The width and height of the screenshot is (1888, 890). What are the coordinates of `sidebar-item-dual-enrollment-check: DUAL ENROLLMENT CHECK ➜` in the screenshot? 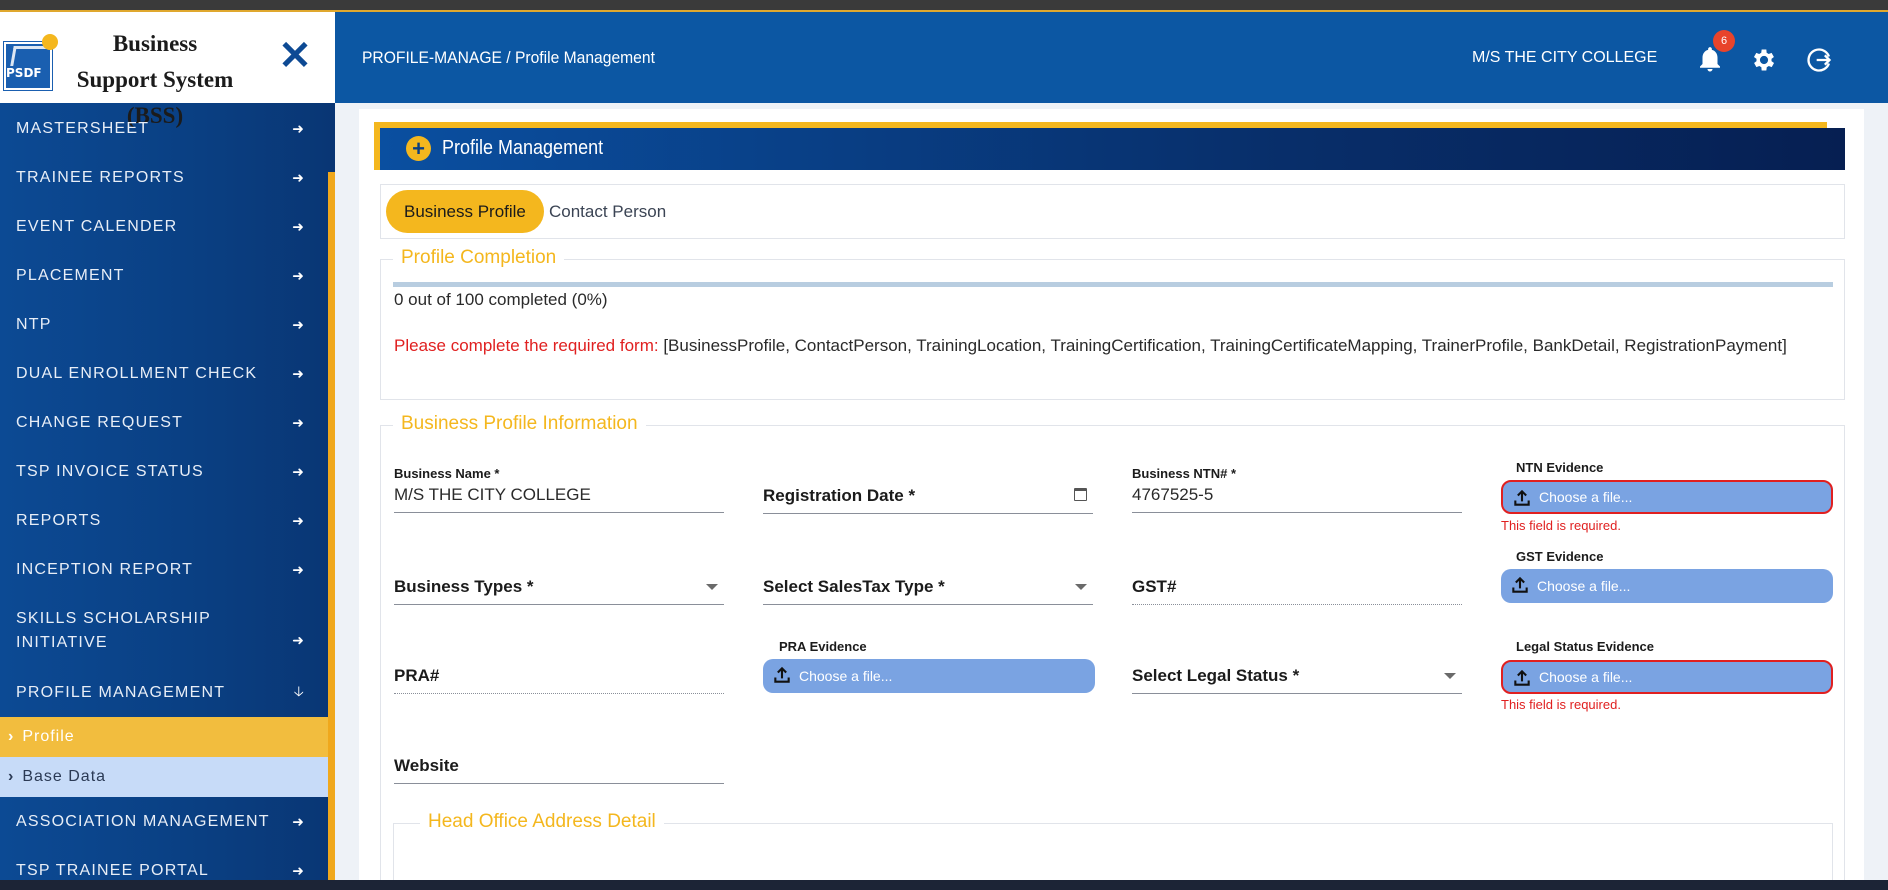 It's located at (167, 373).